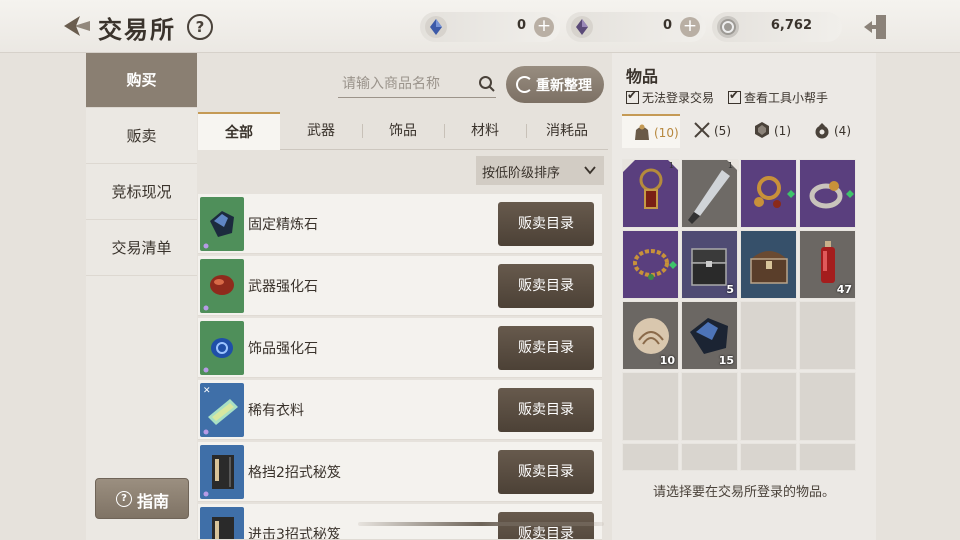 This screenshot has height=540, width=960. What do you see at coordinates (141, 80) in the screenshot?
I see `sidebar-item-buy: 购买` at bounding box center [141, 80].